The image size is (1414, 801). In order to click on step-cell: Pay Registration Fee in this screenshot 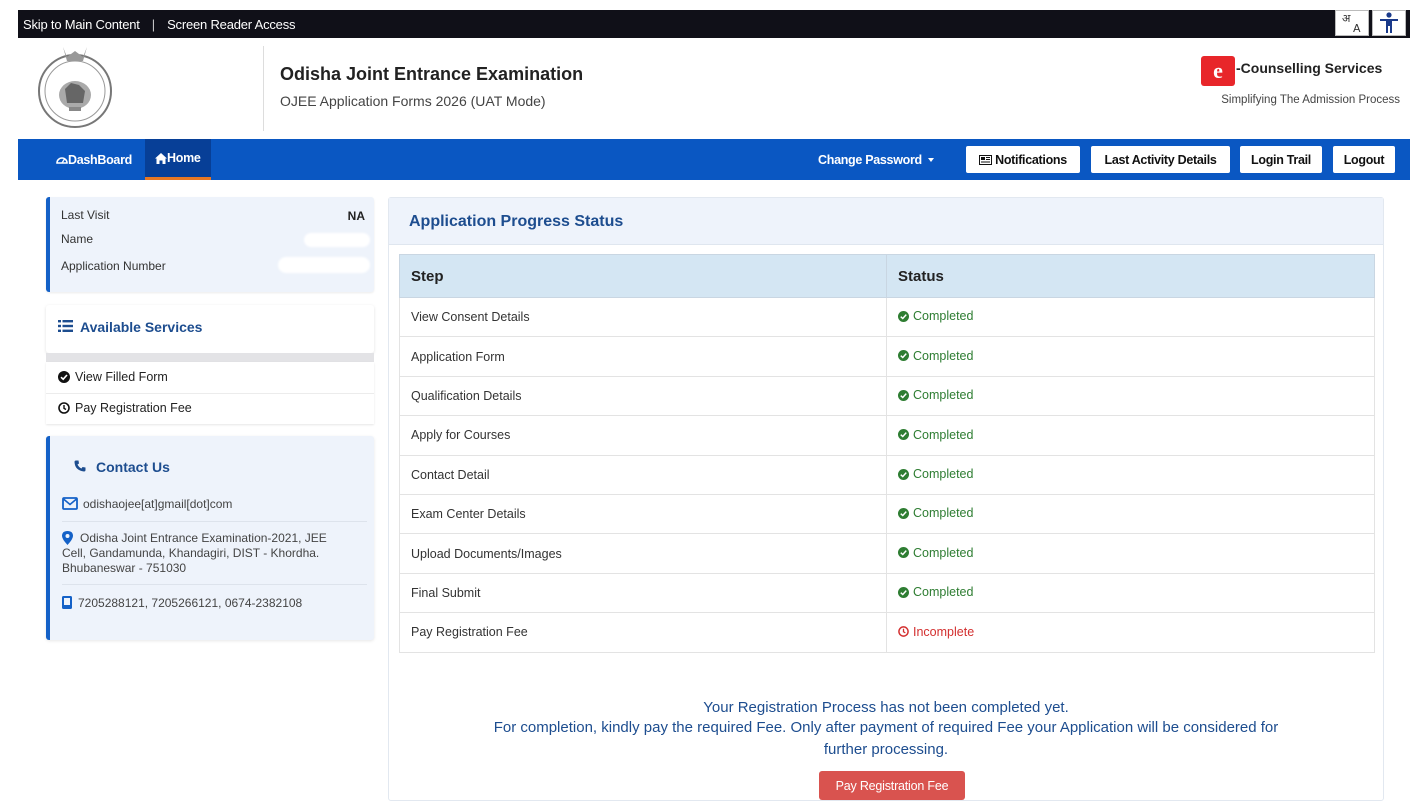, I will do `click(643, 632)`.